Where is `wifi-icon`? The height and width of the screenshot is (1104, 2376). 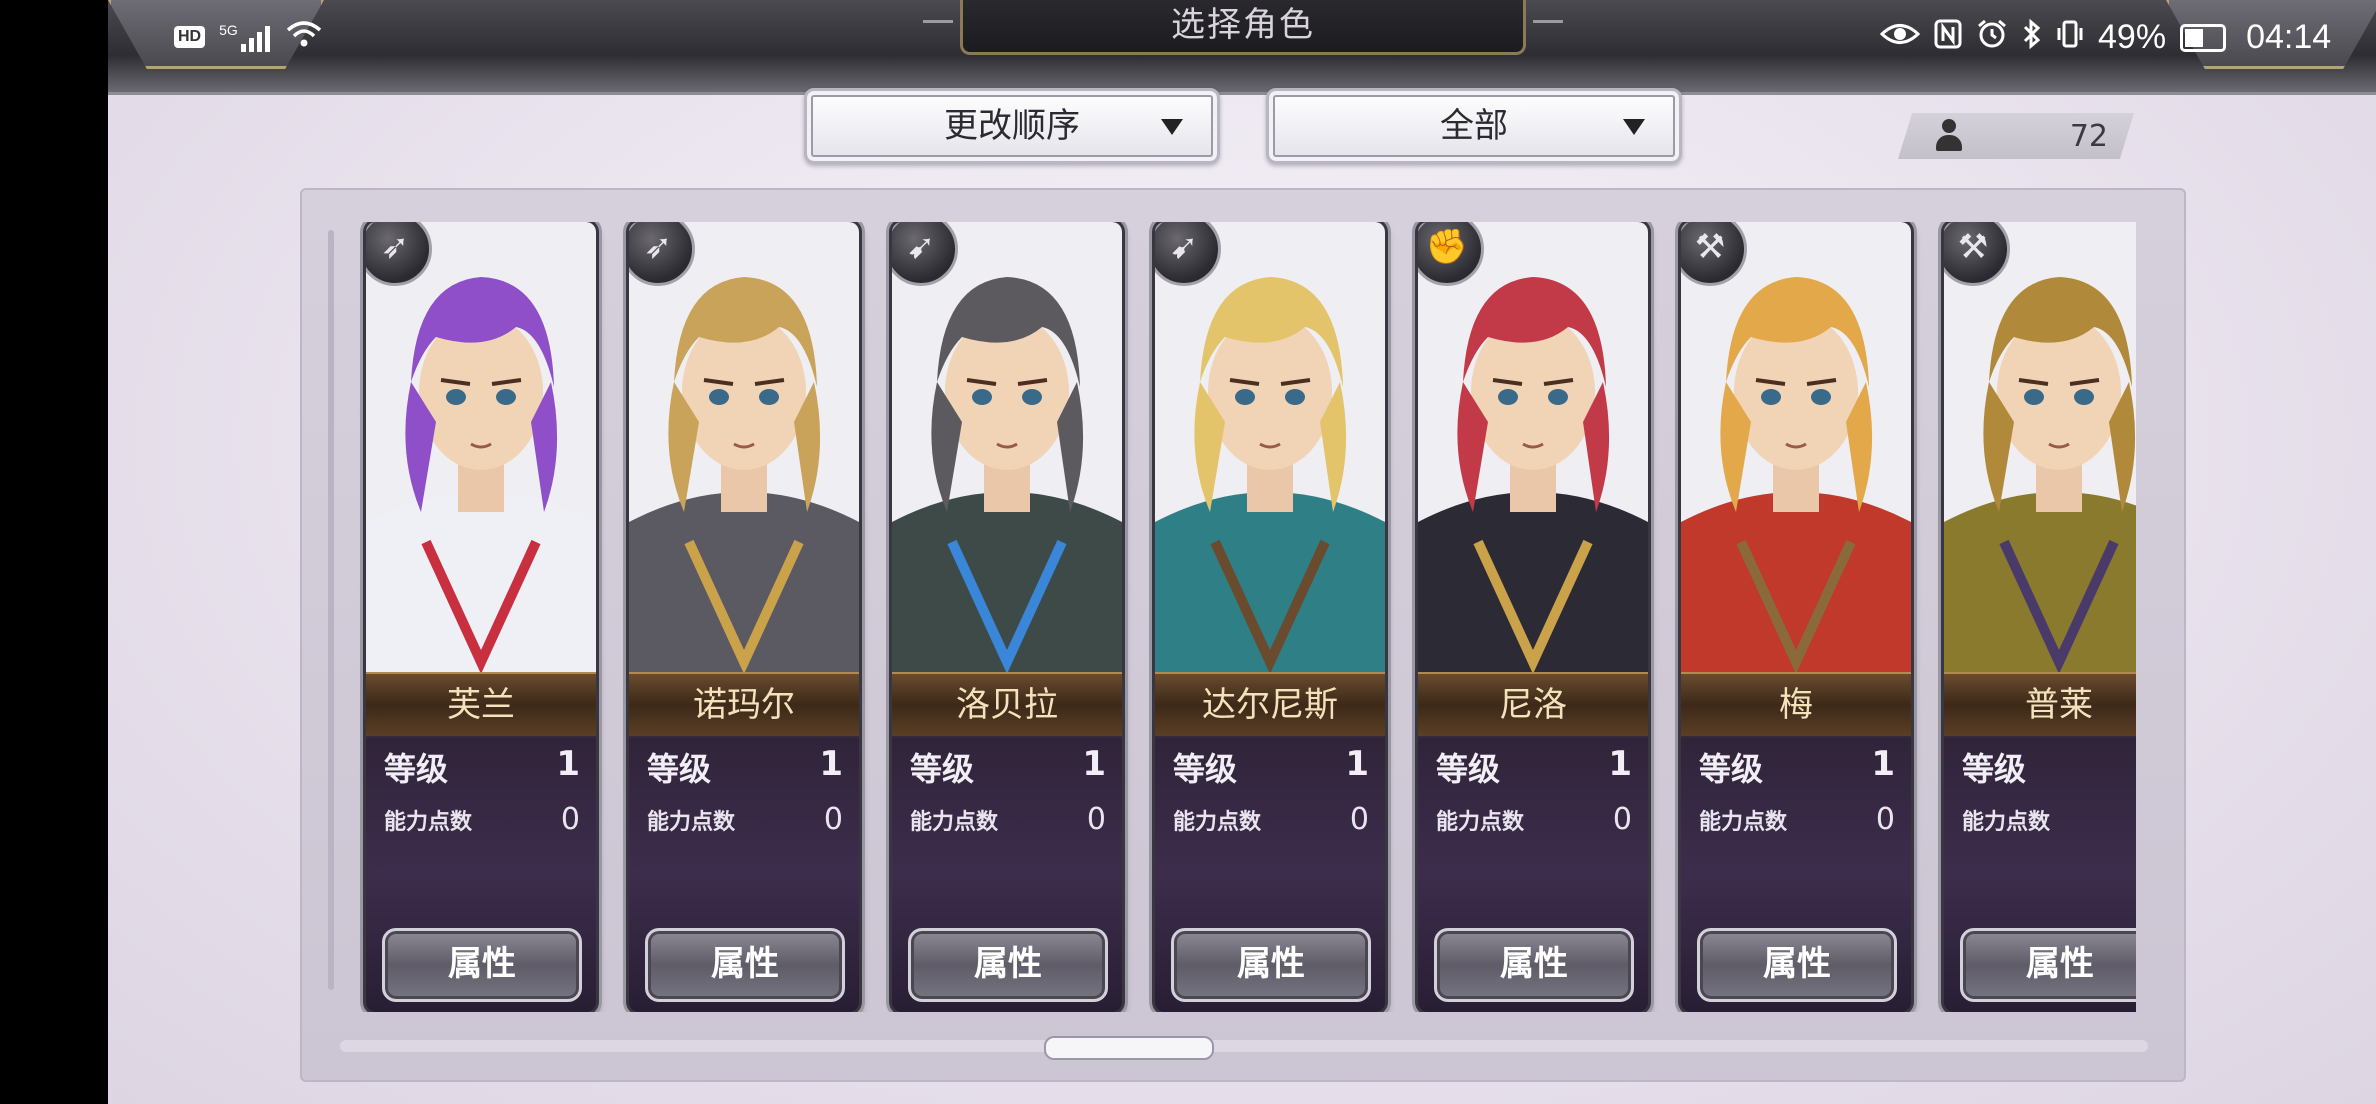 wifi-icon is located at coordinates (304, 36).